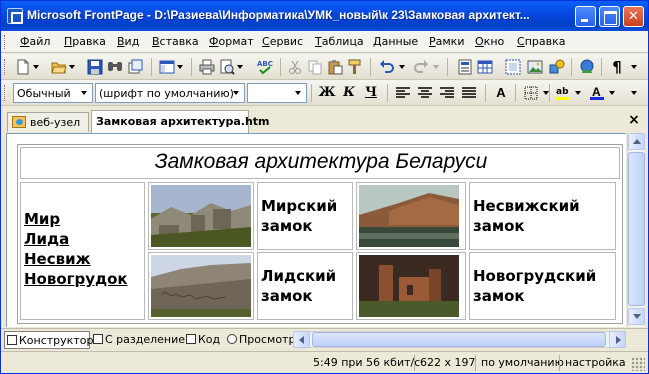  I want to click on font-color-button: A, so click(597, 93).